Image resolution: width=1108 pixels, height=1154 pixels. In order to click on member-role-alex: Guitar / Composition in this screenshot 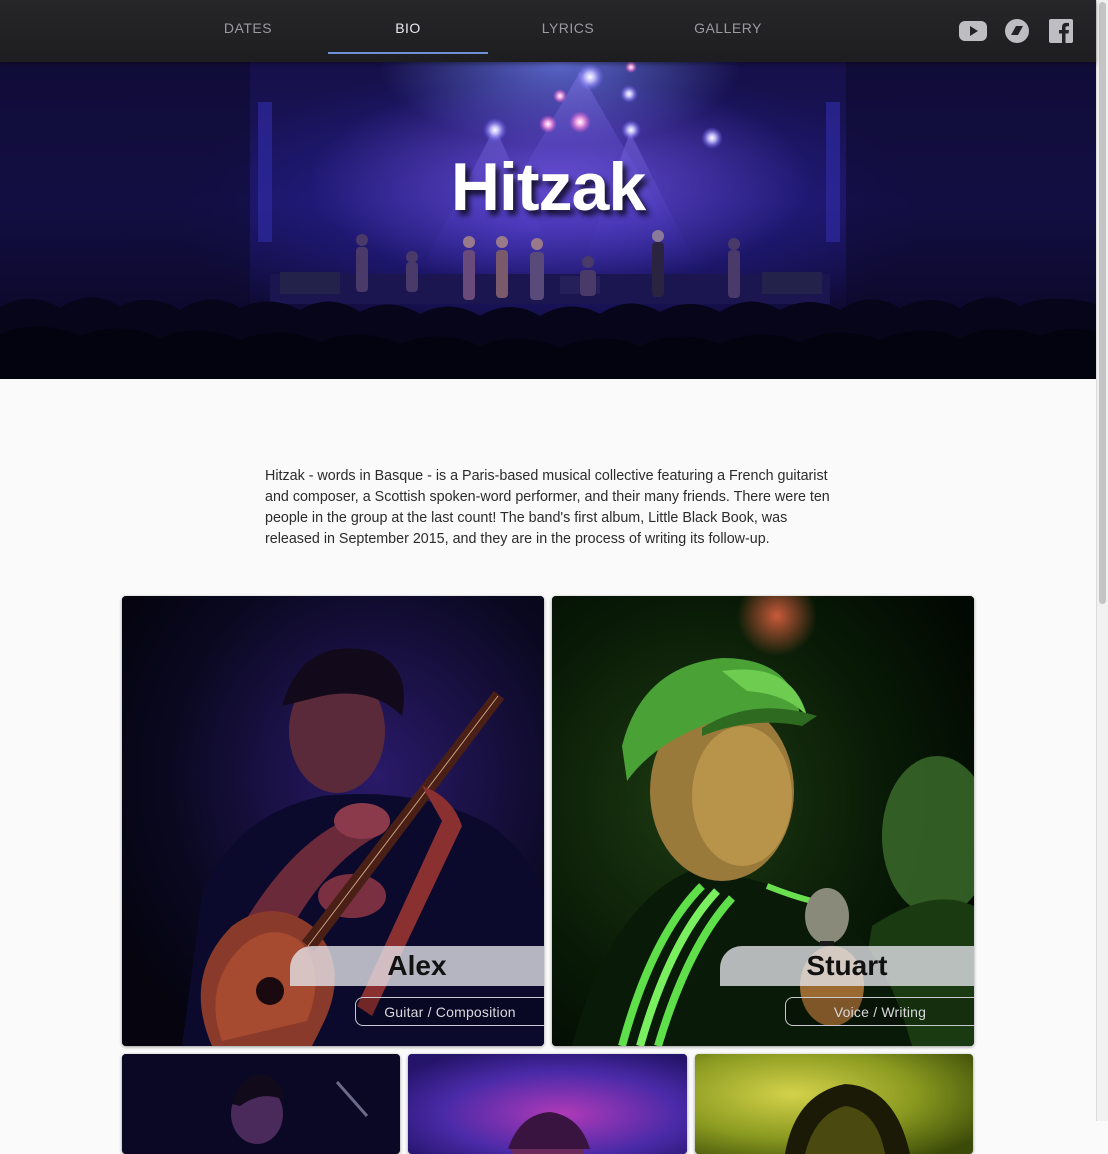, I will do `click(449, 1011)`.